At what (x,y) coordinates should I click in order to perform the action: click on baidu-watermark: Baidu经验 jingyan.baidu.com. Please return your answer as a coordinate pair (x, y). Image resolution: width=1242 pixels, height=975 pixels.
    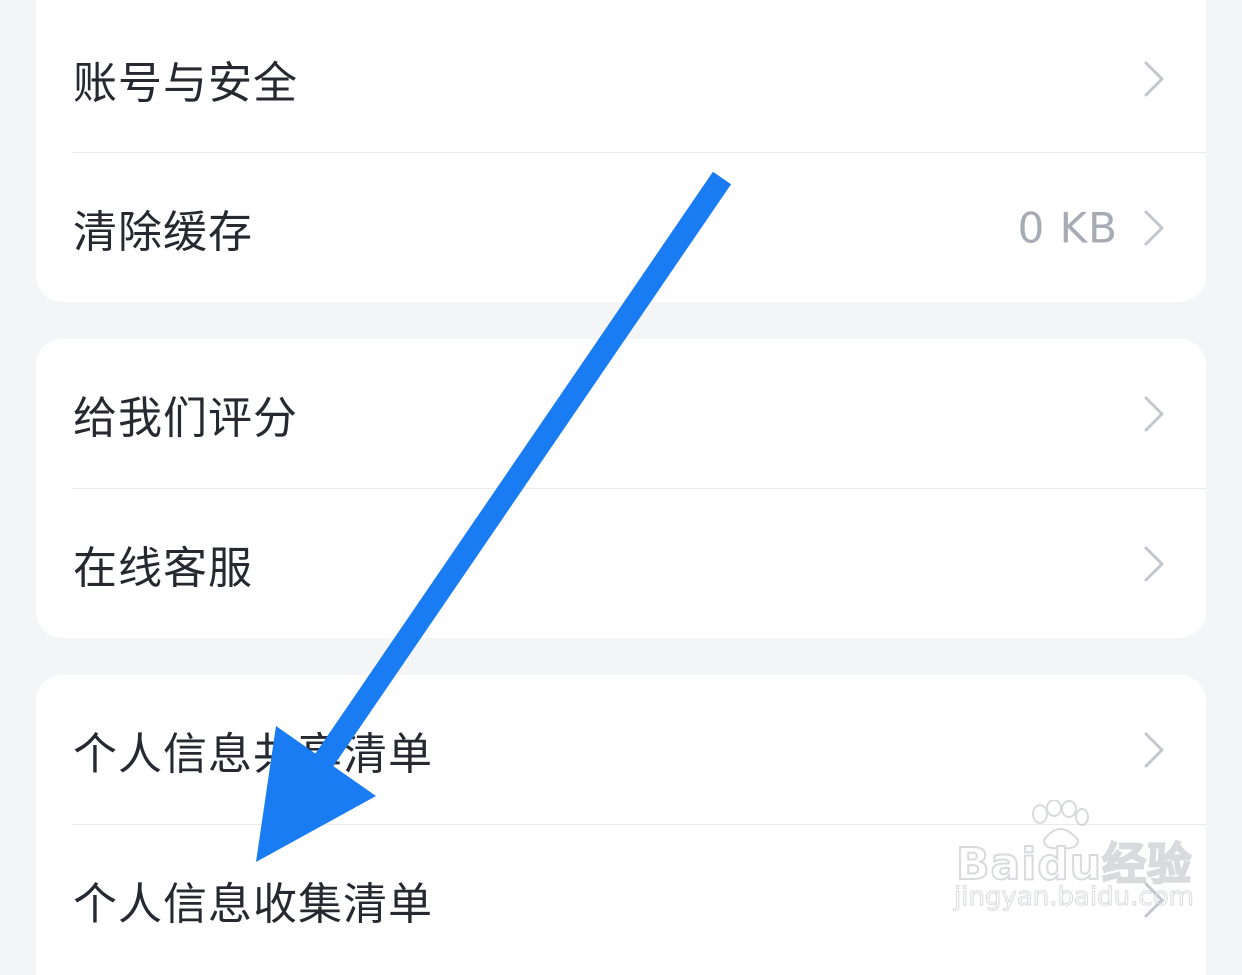
    Looking at the image, I should click on (1072, 860).